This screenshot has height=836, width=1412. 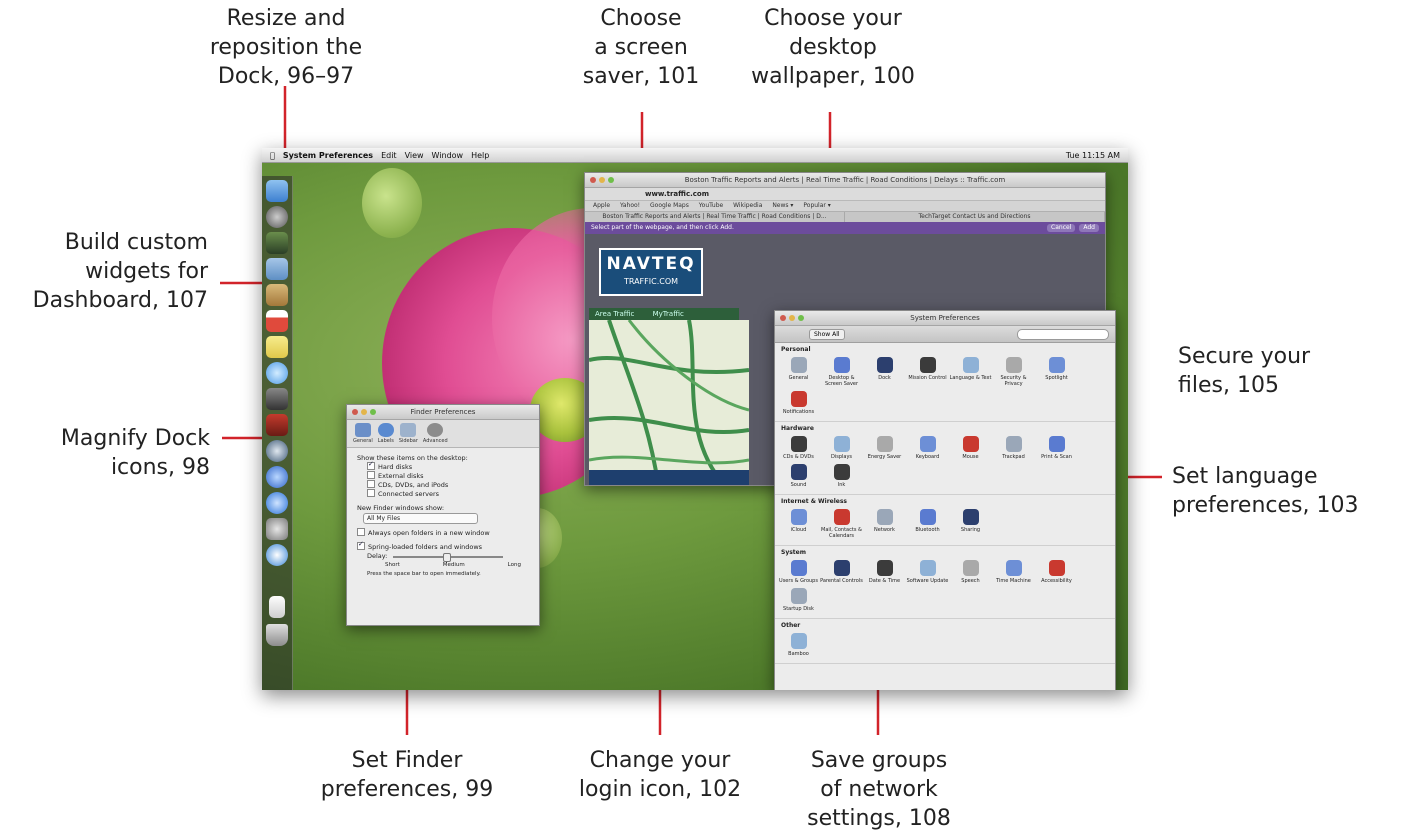 I want to click on navteq-logo: NAVTEQ TRAFFIC.COM, so click(x=651, y=272).